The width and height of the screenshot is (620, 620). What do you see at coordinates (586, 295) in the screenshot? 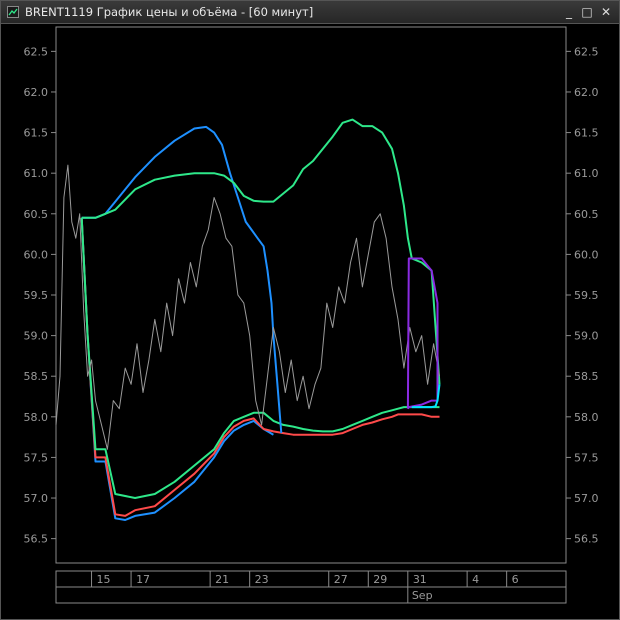
I see `y-tick-label-right: 59.5` at bounding box center [586, 295].